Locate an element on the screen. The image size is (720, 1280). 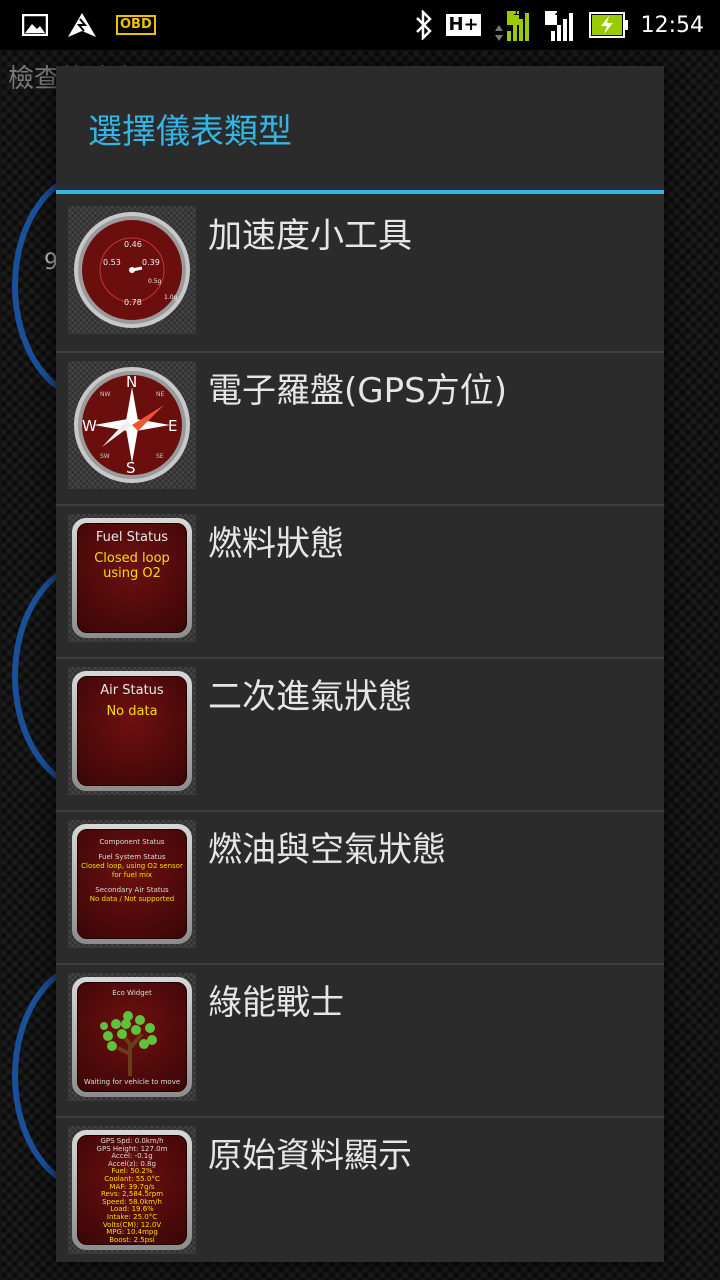
fuel-status-panel-icon: Fuel Status Closed loop using O2 is located at coordinates (132, 578).